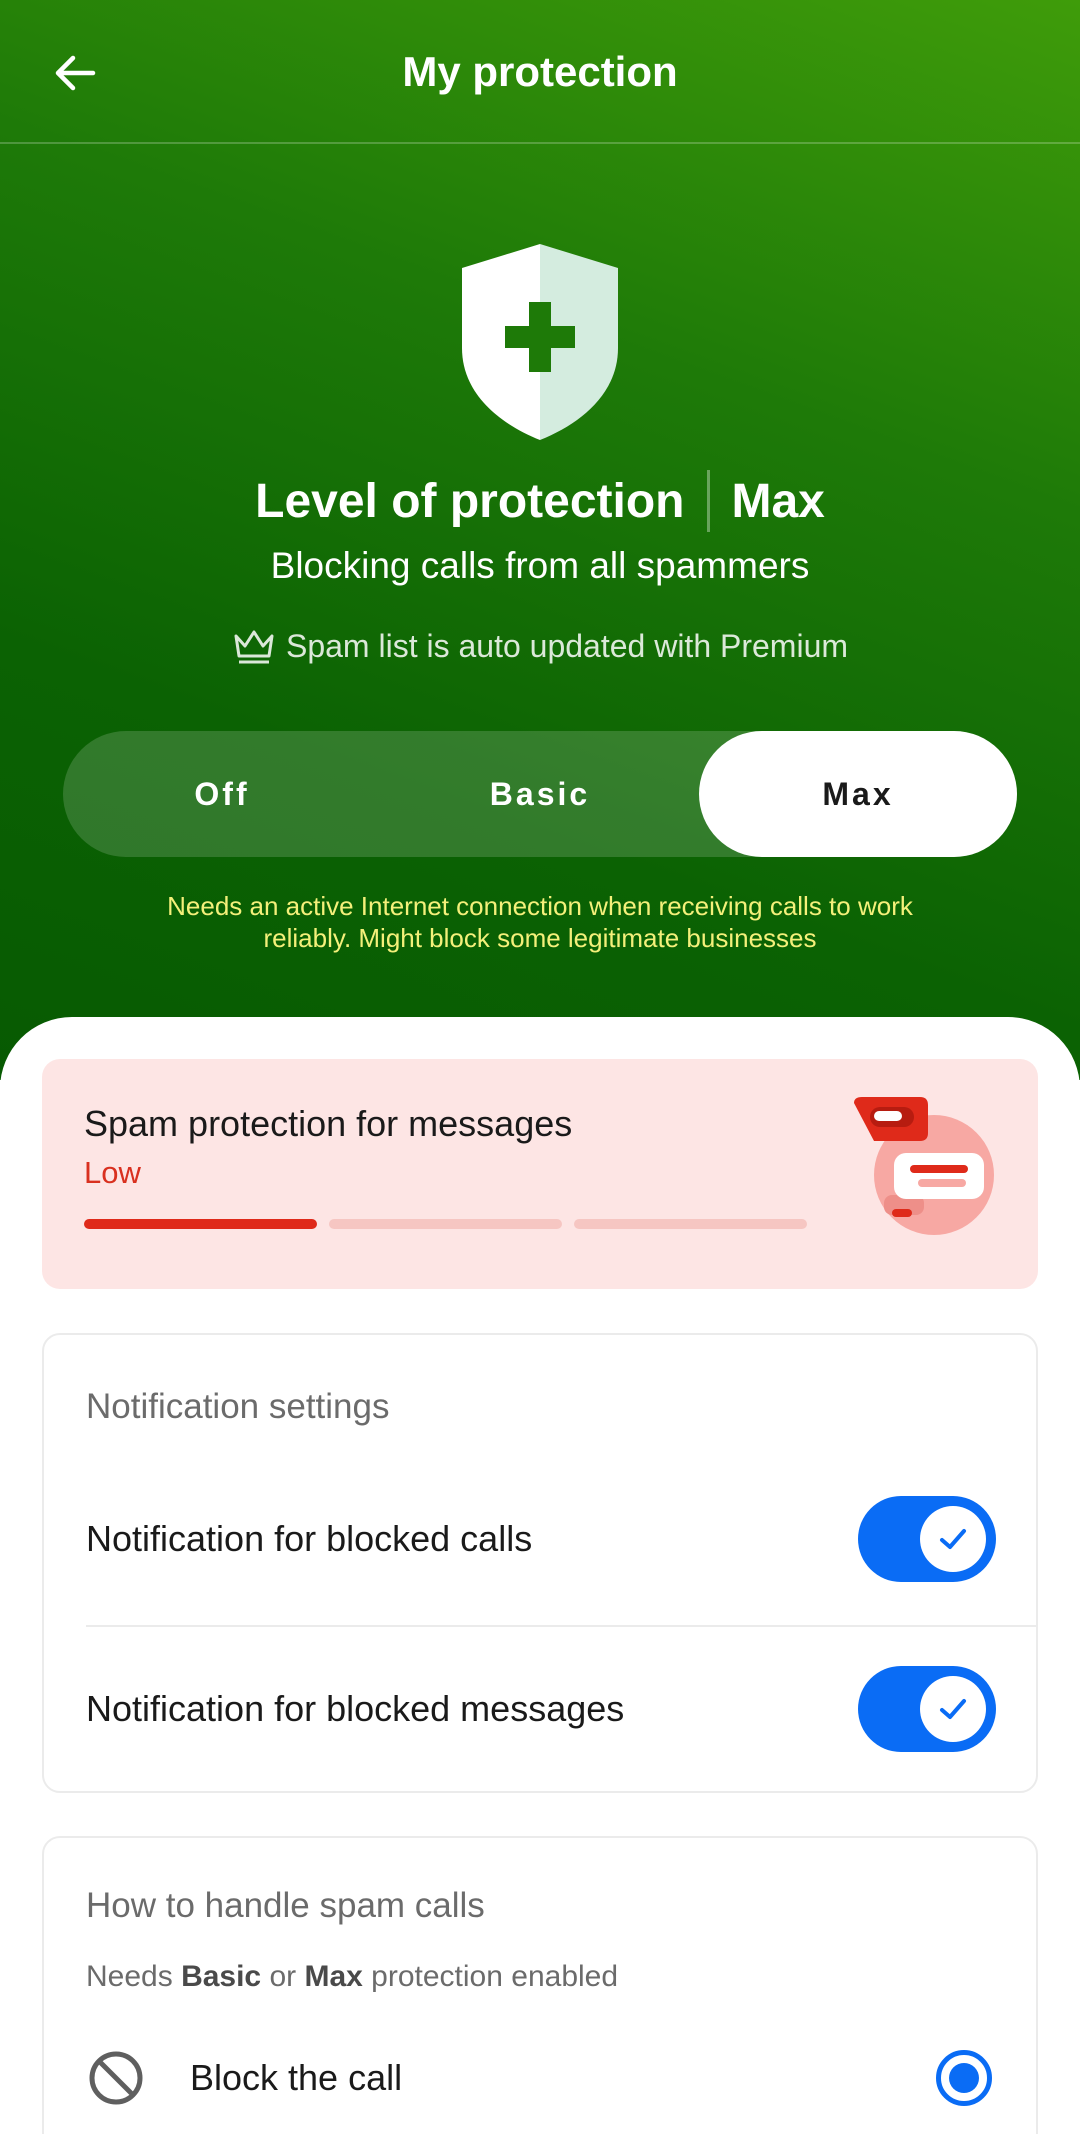 This screenshot has height=2134, width=1080. I want to click on level-description: Blocking calls from all spammers, so click(540, 565).